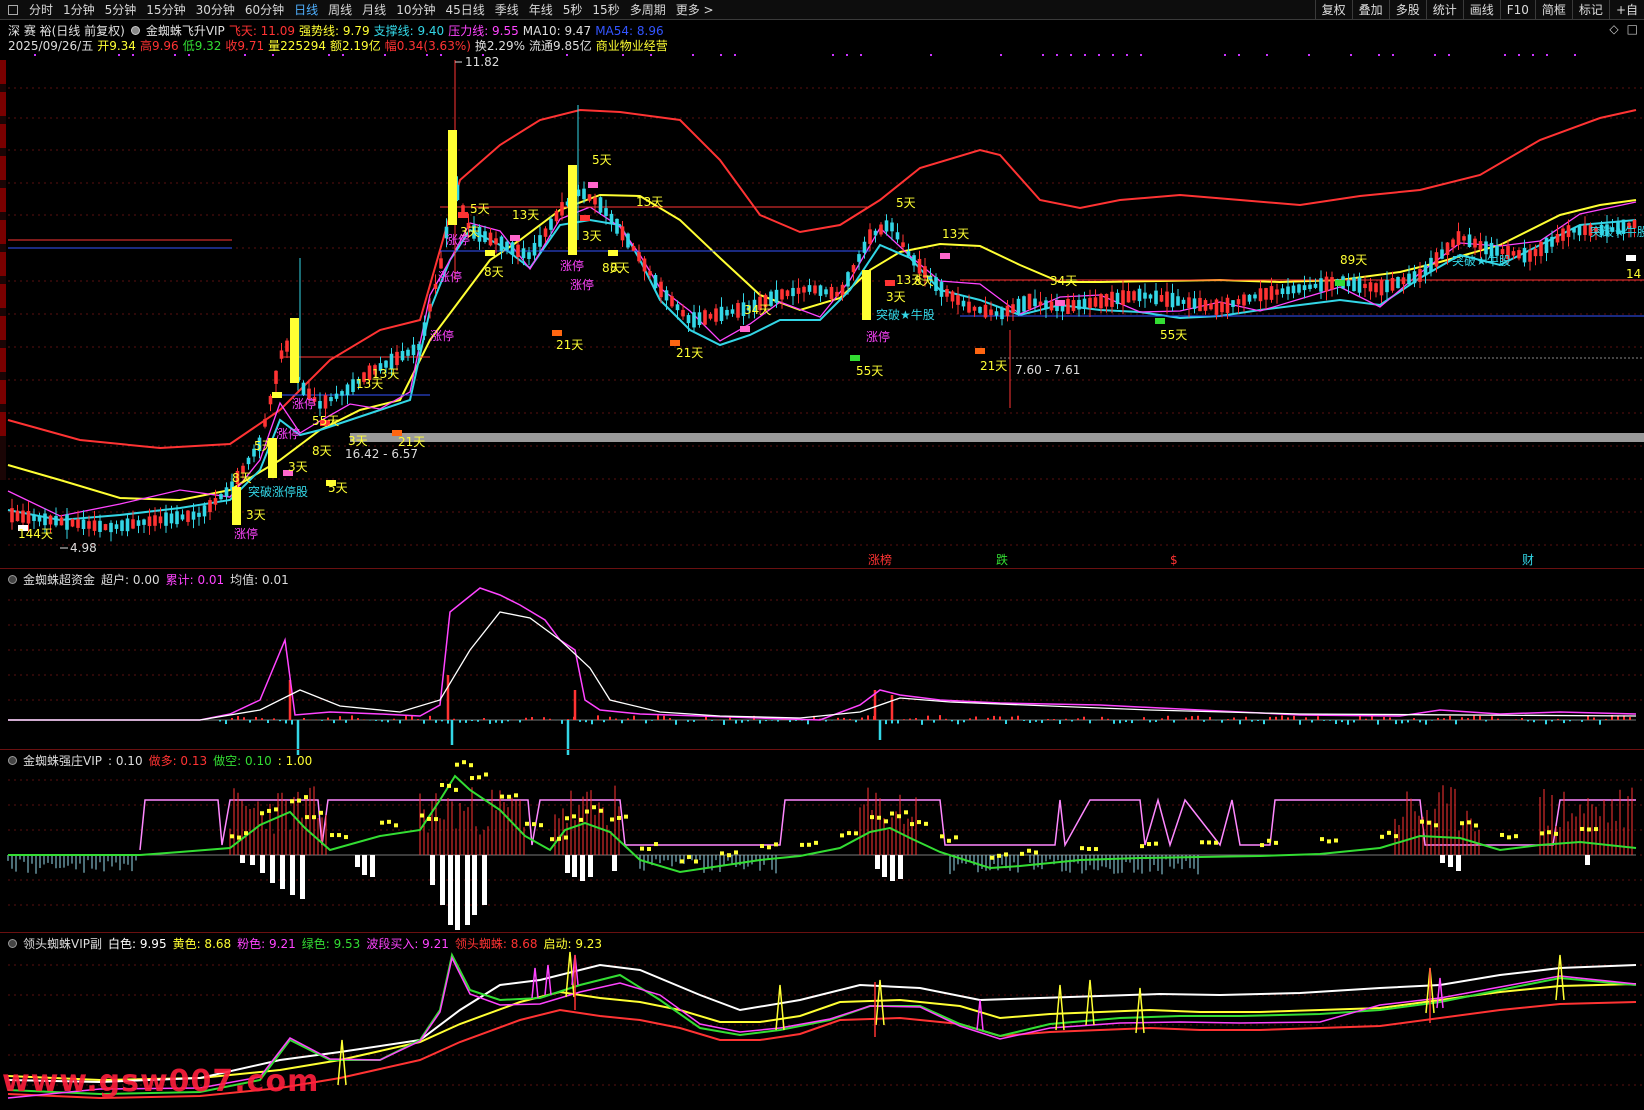 The width and height of the screenshot is (1644, 1110). Describe the element at coordinates (130, 580) in the screenshot. I see `super-value: 超户: 0.00` at that location.